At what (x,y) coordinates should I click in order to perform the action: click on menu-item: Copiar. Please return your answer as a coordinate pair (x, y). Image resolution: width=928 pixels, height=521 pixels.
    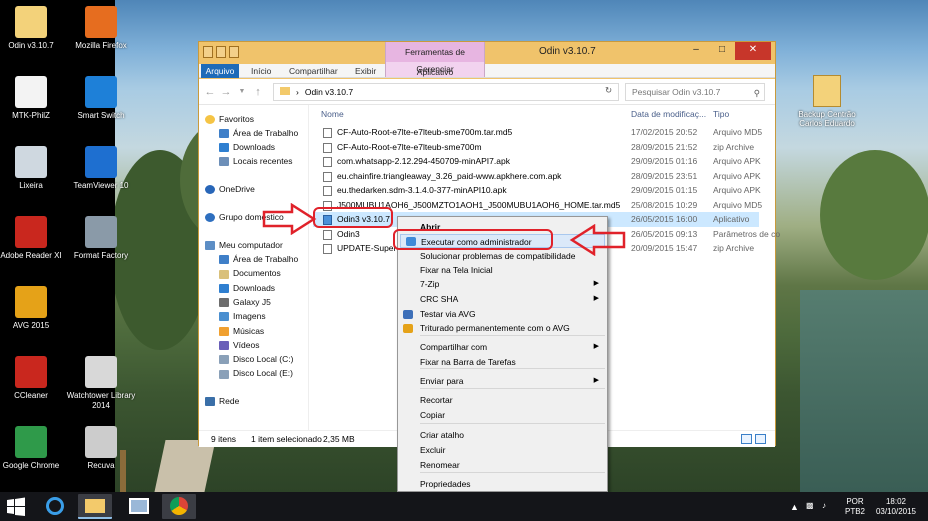
    Looking at the image, I should click on (432, 415).